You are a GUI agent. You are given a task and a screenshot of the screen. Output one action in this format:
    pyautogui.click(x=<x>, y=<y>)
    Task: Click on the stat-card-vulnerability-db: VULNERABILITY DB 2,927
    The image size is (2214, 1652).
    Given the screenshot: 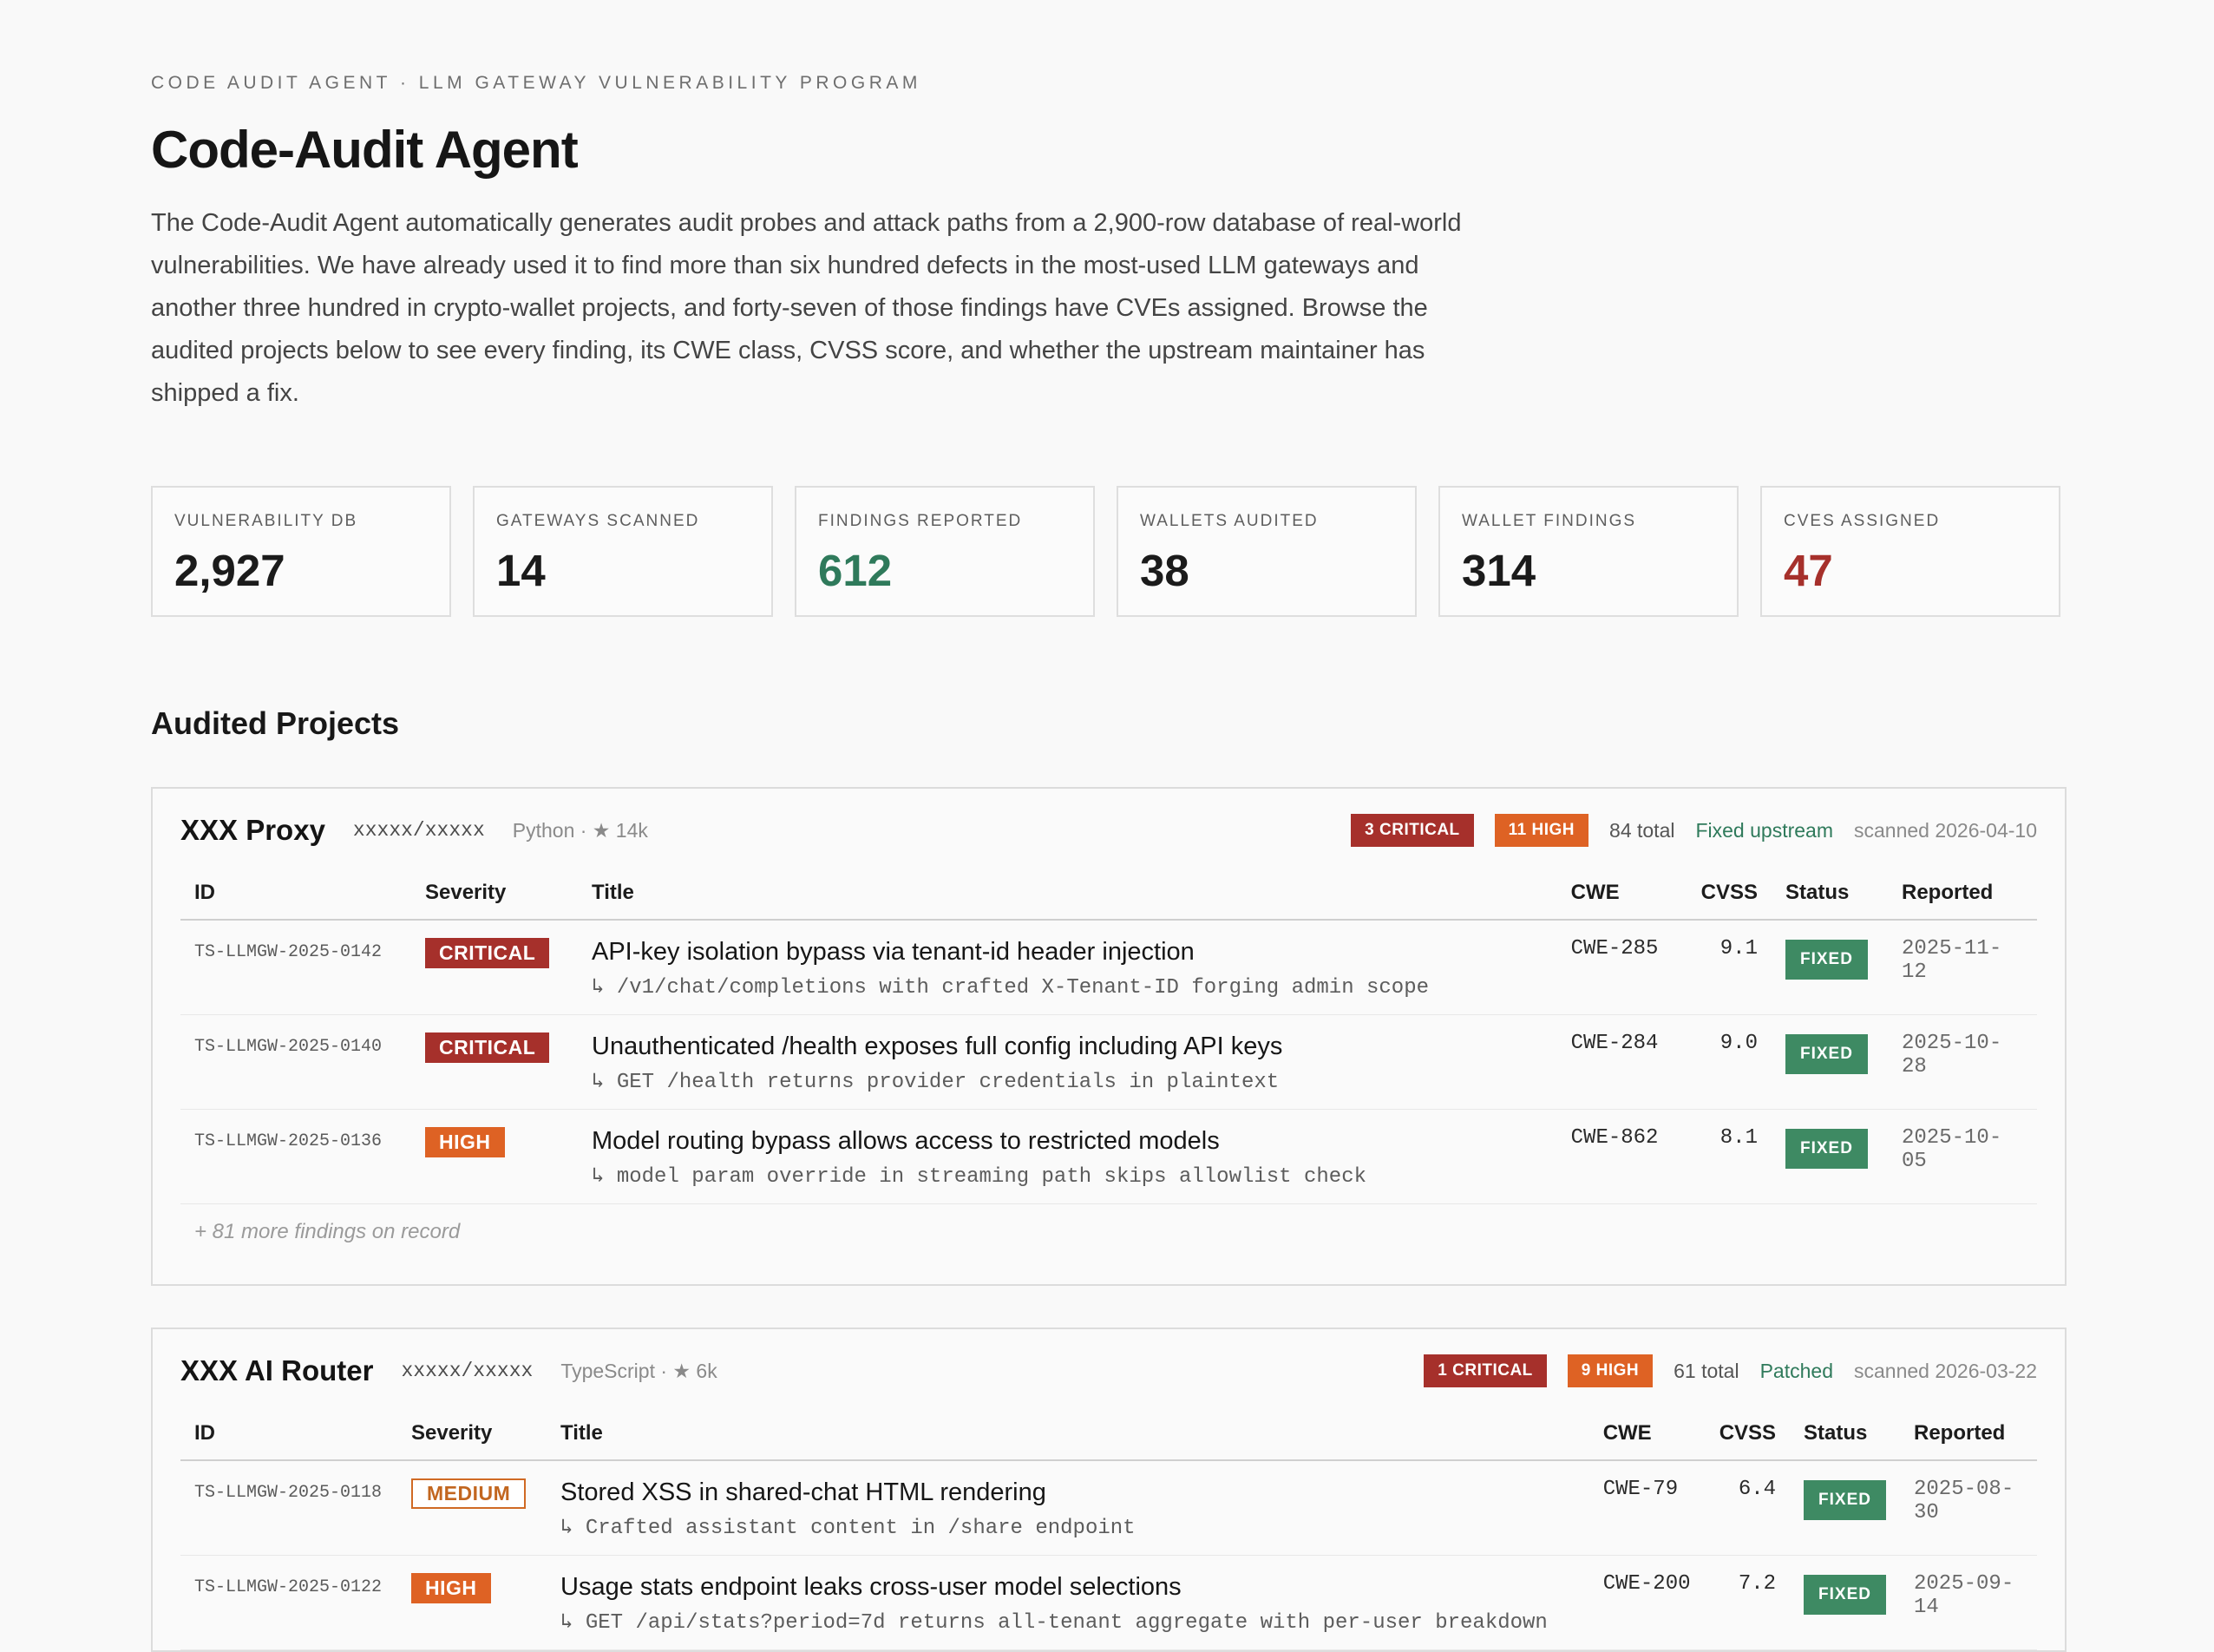 What is the action you would take?
    pyautogui.click(x=301, y=551)
    